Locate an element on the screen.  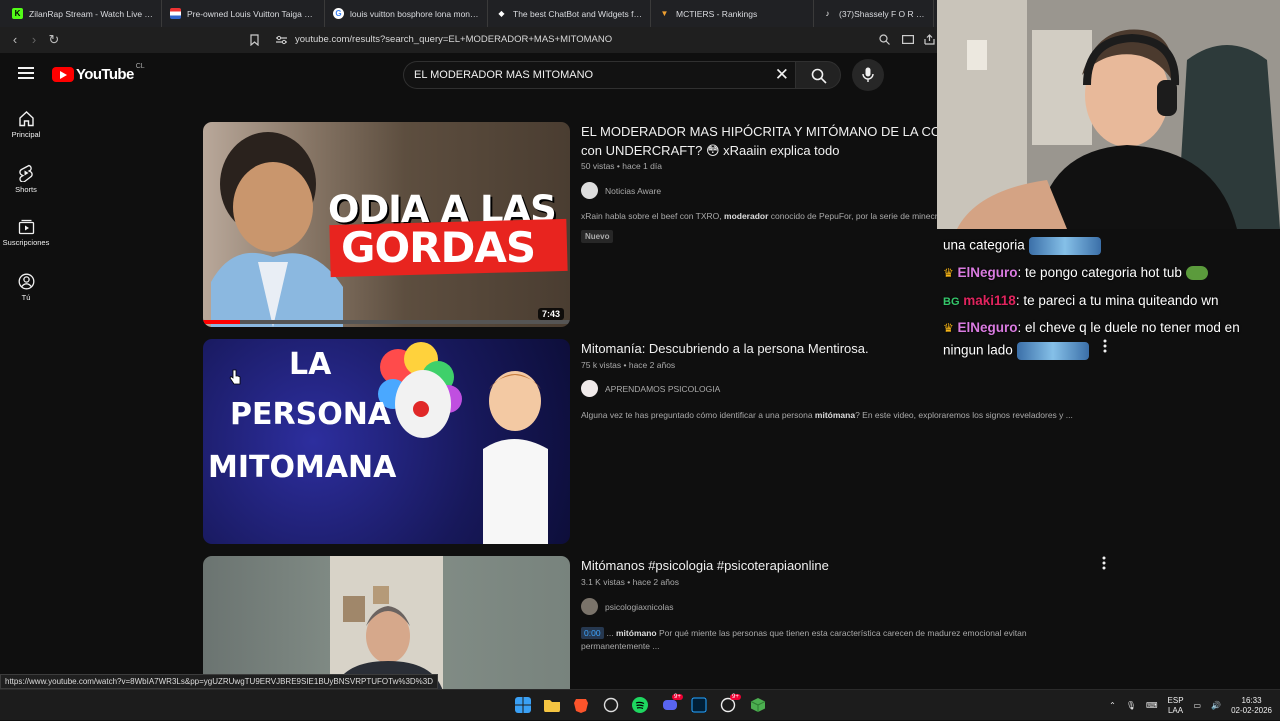
thumbnail-text: GORDAS is located at coordinates (438, 247).